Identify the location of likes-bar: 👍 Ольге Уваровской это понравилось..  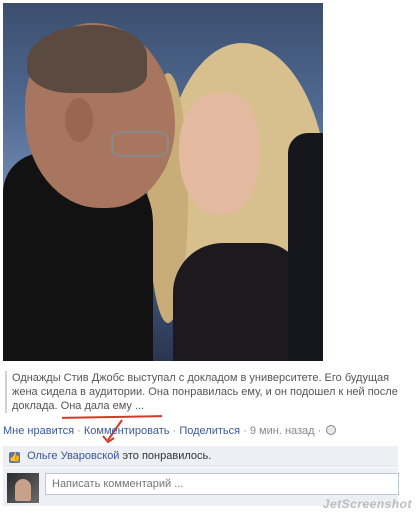
(200, 456).